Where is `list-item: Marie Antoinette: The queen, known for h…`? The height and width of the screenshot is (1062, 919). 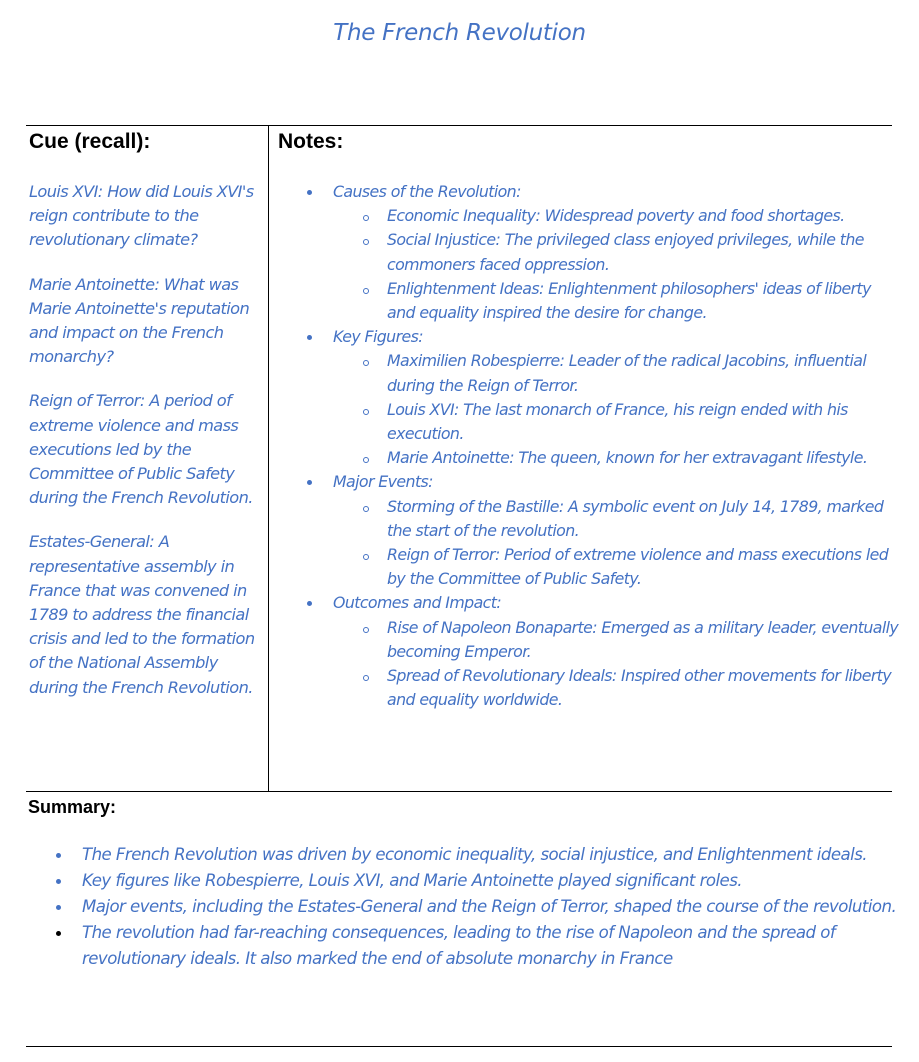 list-item: Marie Antoinette: The queen, known for h… is located at coordinates (616, 458).